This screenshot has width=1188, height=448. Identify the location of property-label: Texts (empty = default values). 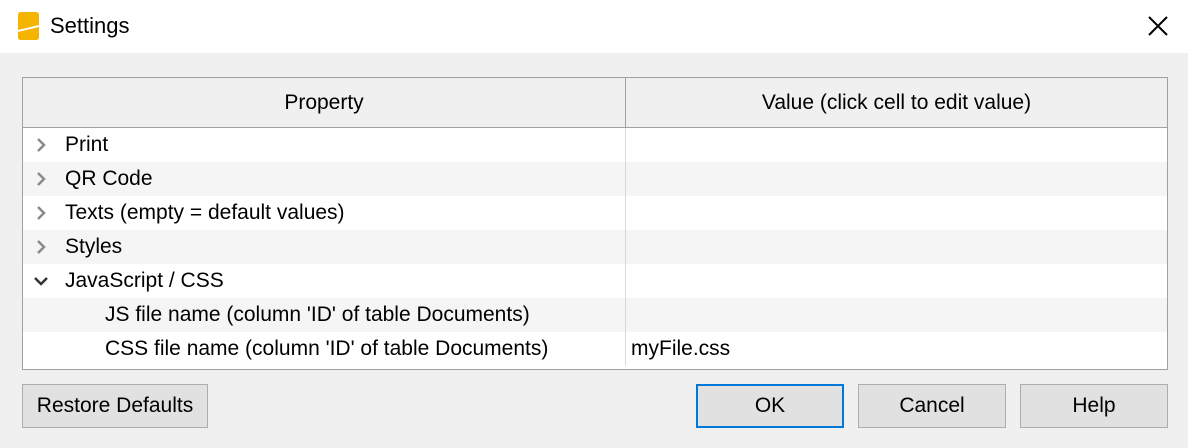
(205, 212).